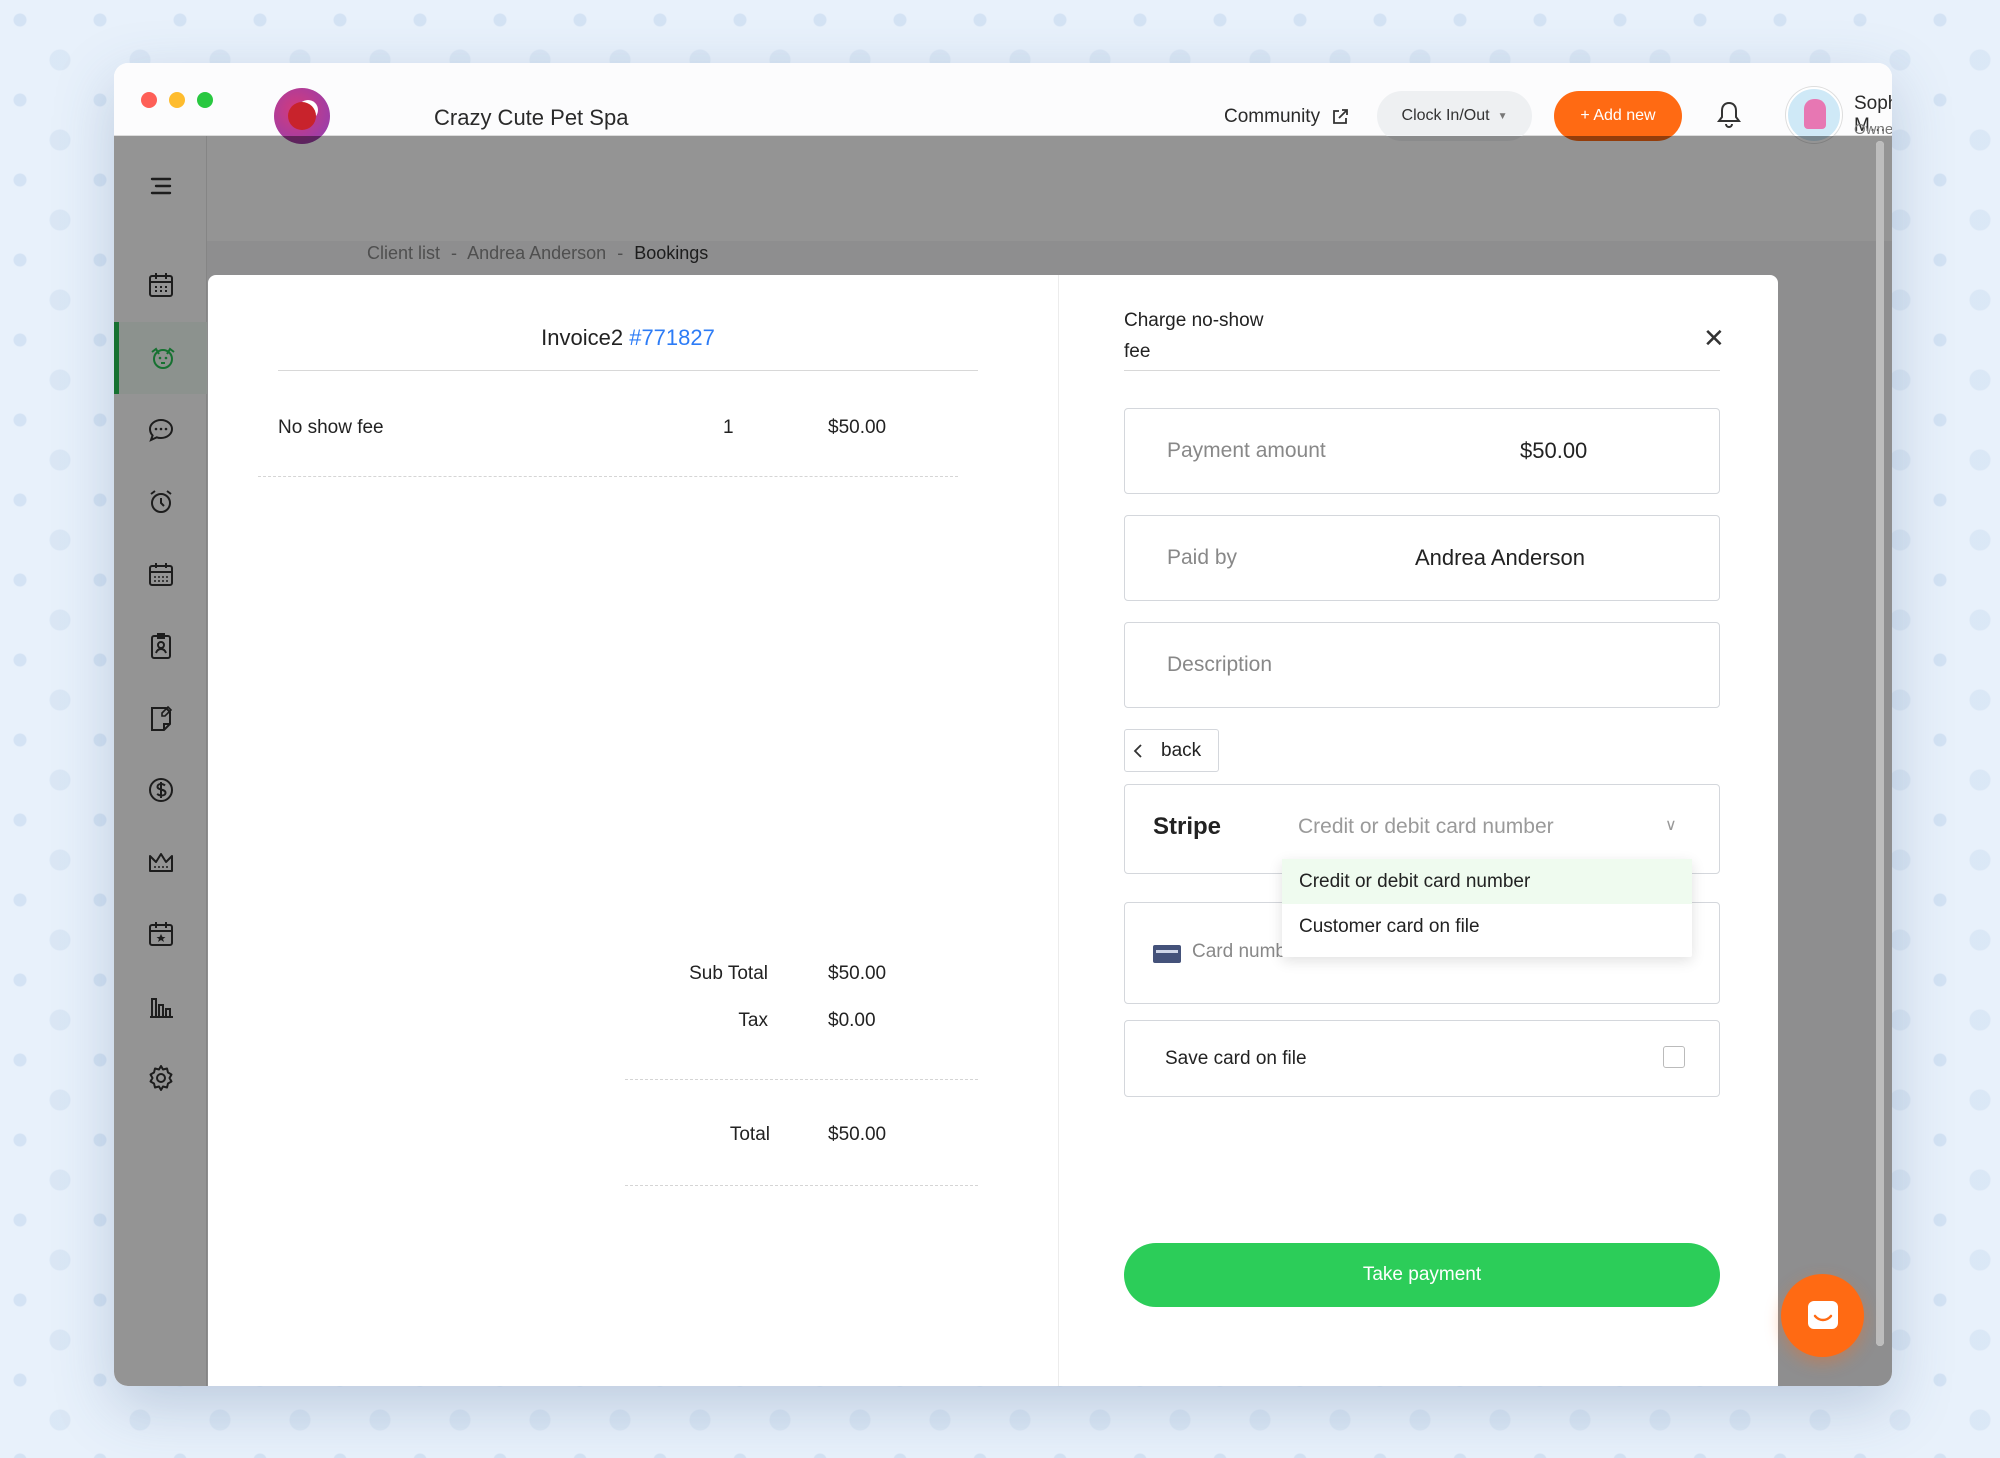 The image size is (2000, 1458). I want to click on invoice-name: Invoice2, so click(582, 337).